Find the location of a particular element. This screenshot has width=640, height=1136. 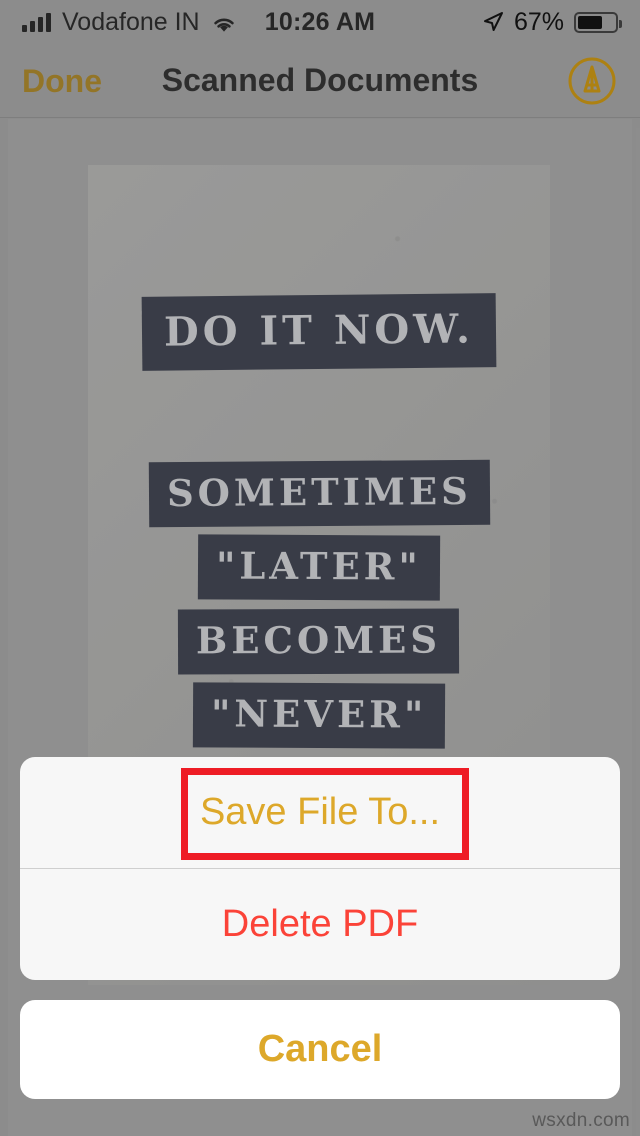

delete-pdf-button: Delete PDF is located at coordinates (320, 924).